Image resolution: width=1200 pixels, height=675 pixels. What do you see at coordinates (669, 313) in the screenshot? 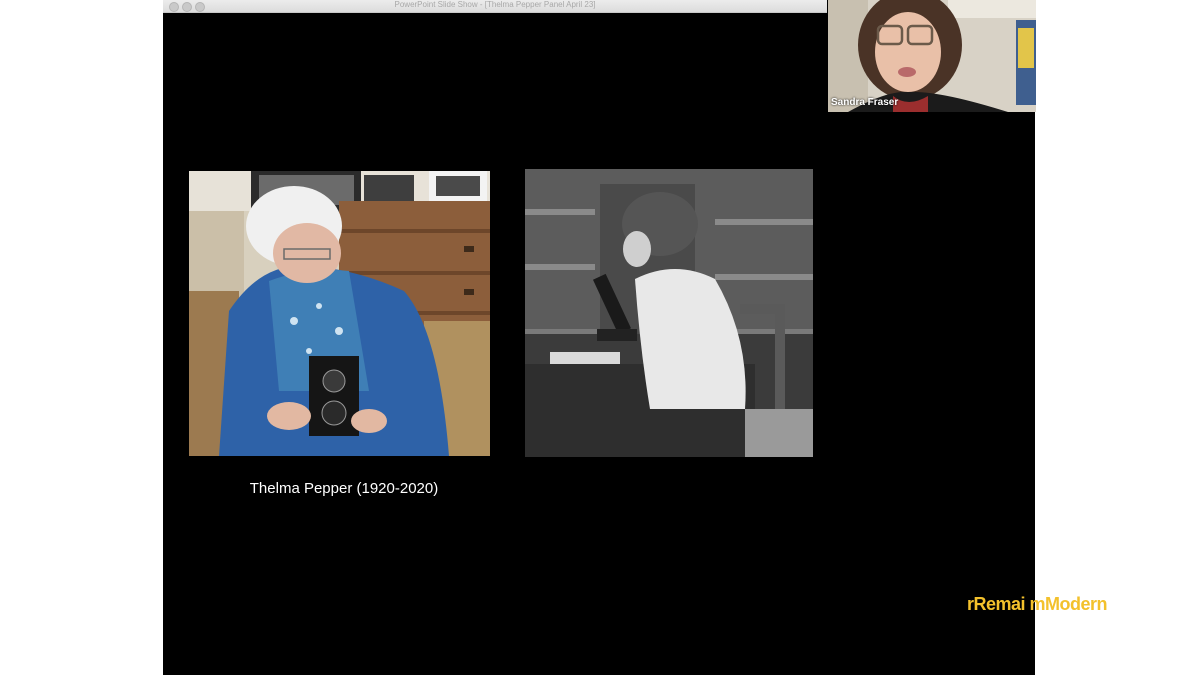
I see `photo-woman-at-microscope` at bounding box center [669, 313].